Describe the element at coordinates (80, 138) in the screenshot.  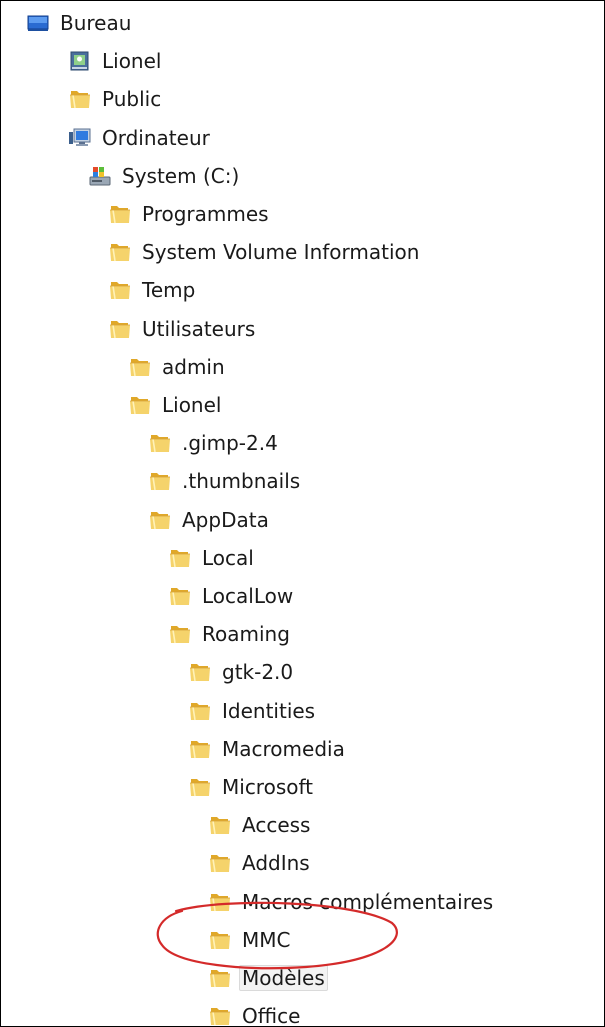
I see `computer-icon` at that location.